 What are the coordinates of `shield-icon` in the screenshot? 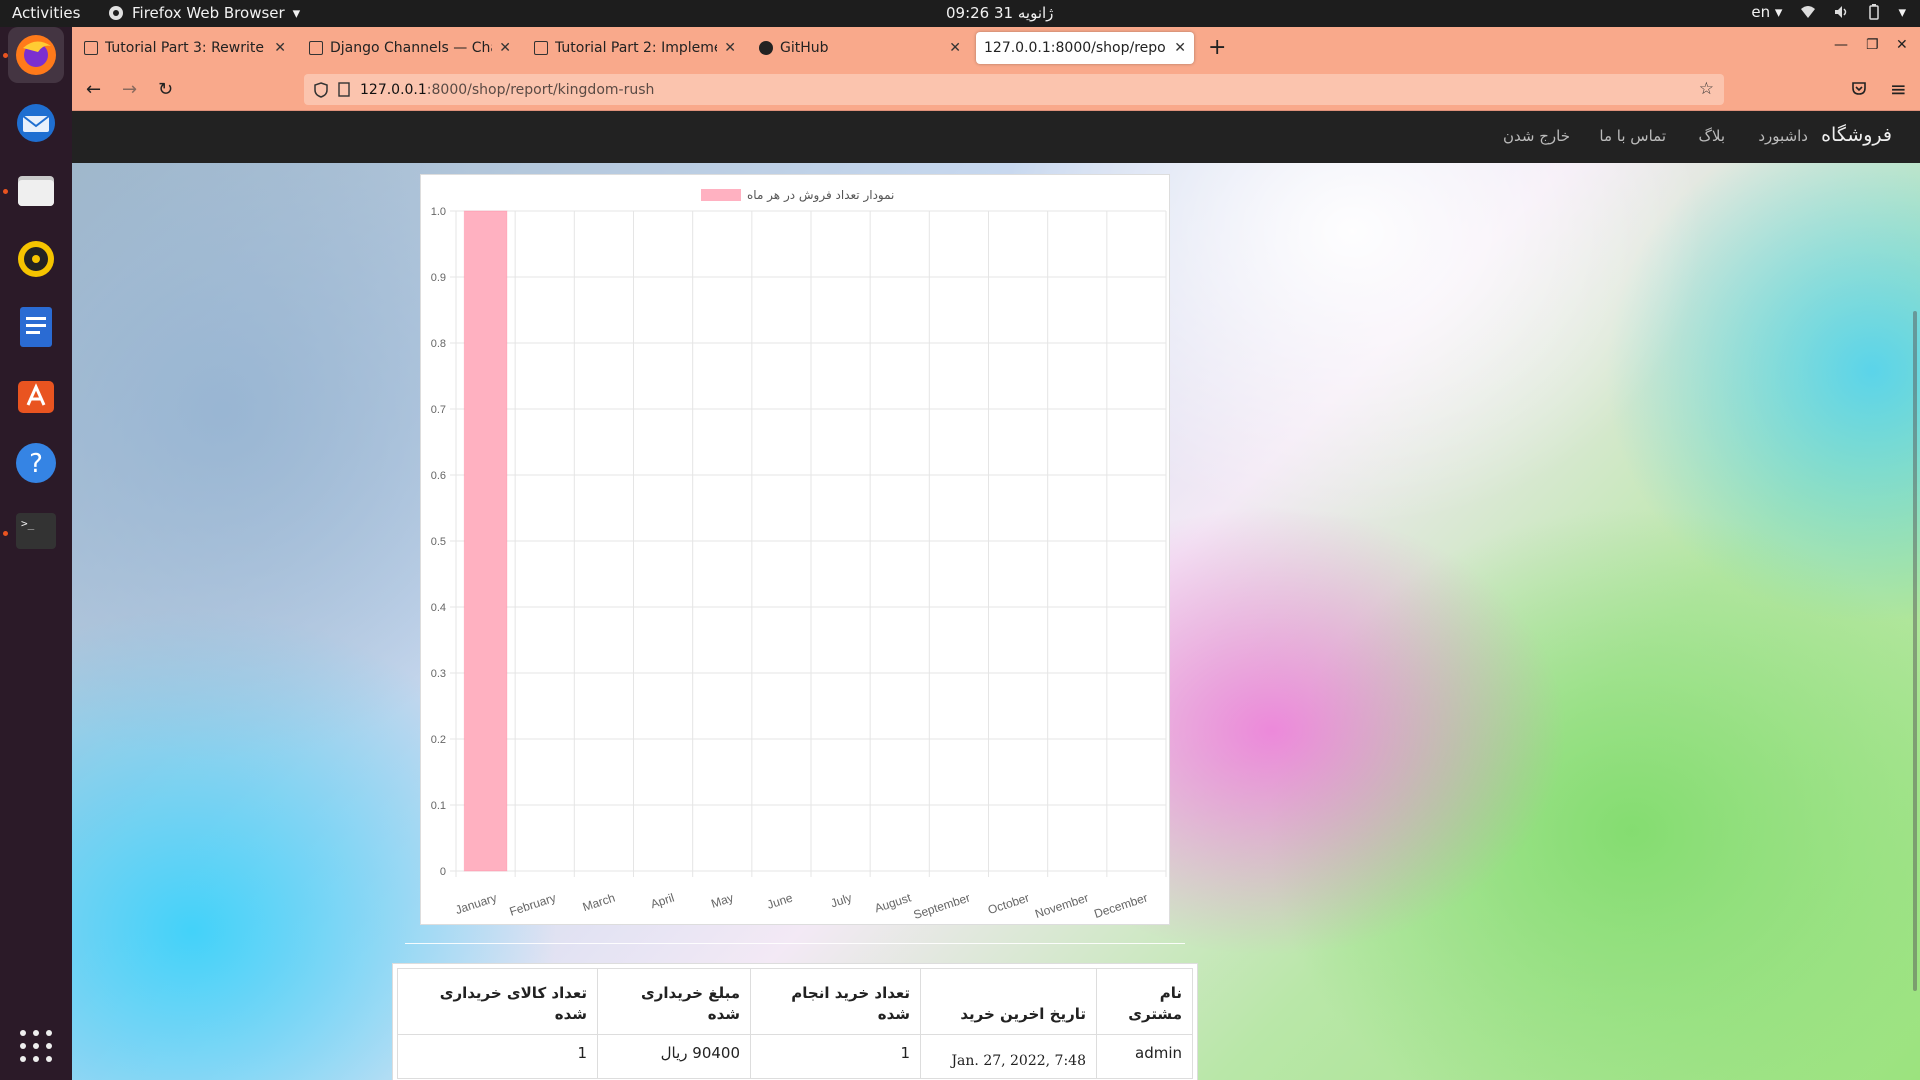 It's located at (321, 89).